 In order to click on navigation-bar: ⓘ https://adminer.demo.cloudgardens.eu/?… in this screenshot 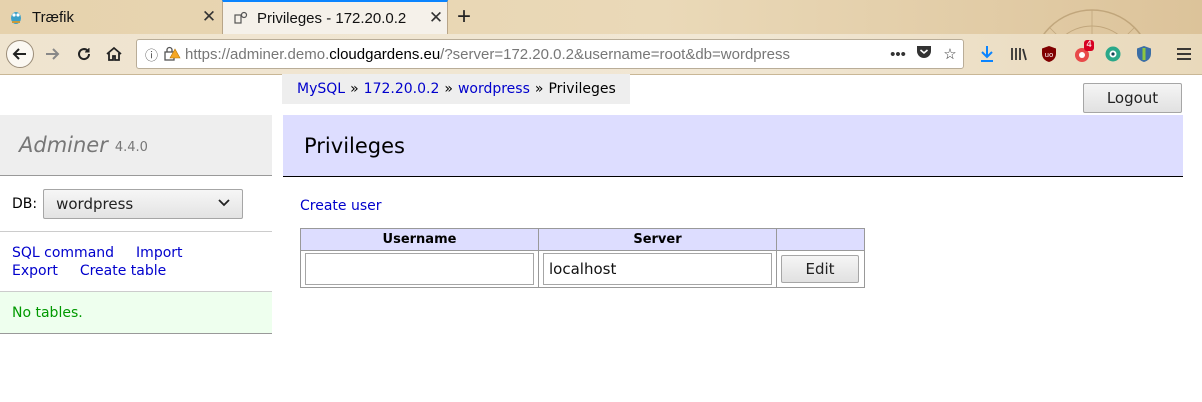, I will do `click(601, 54)`.